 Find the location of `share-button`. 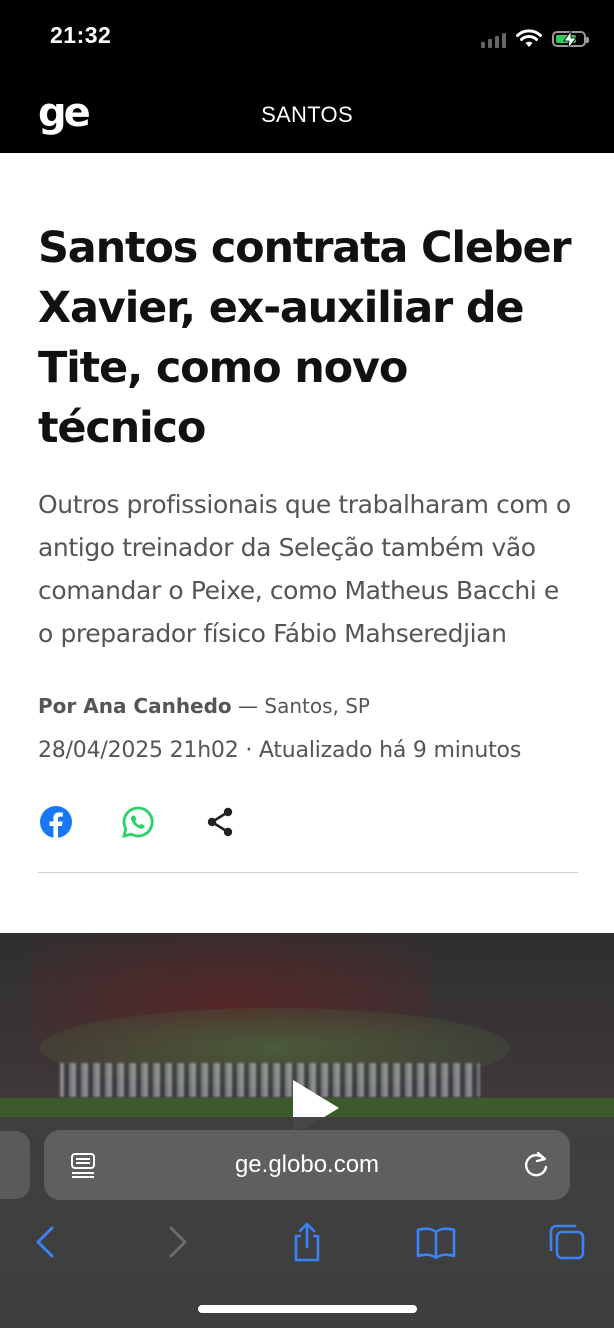

share-button is located at coordinates (307, 1242).